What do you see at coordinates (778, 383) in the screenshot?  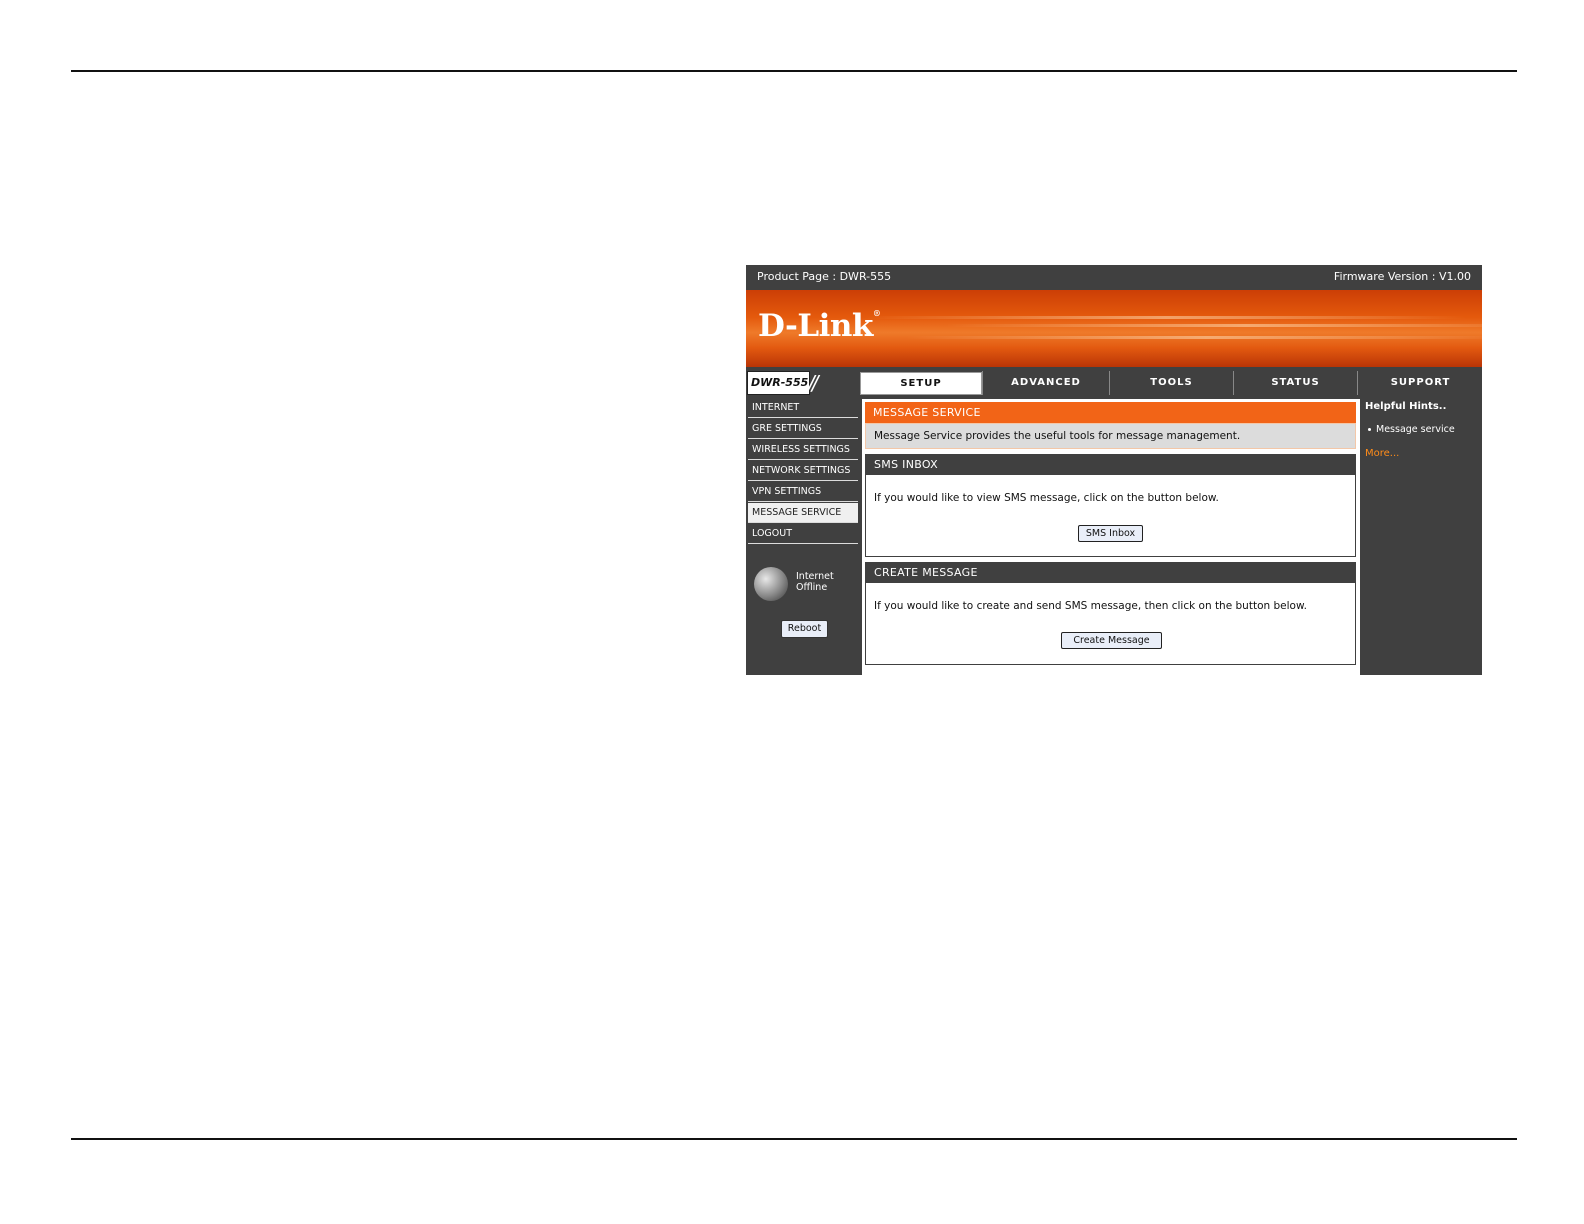 I see `model-badge: DWR-555` at bounding box center [778, 383].